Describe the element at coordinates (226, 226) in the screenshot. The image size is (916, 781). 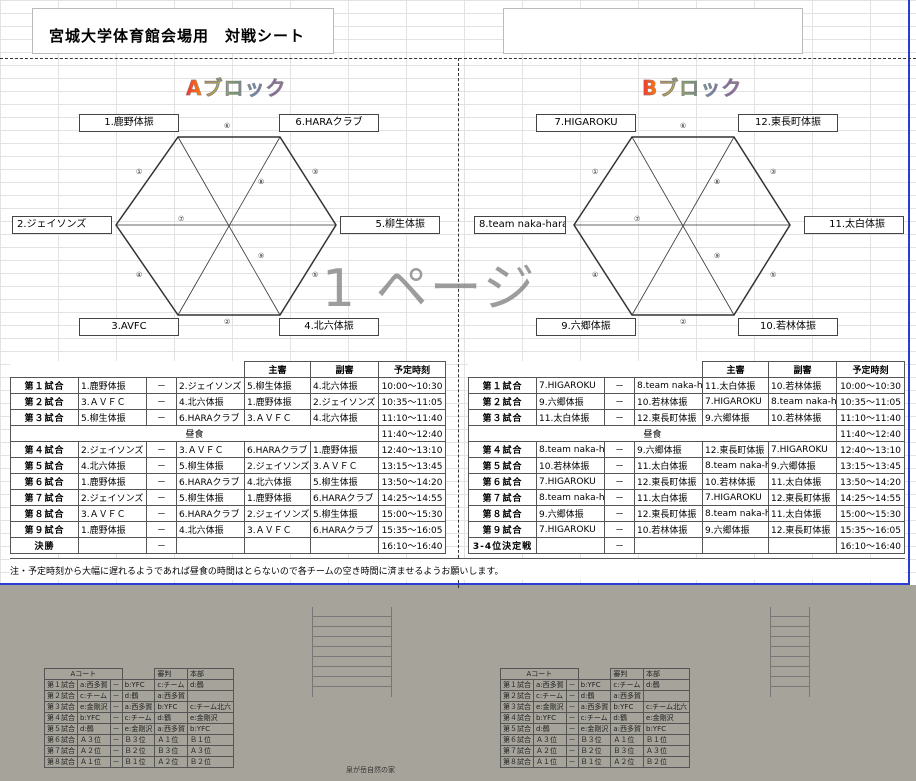
I see `block-a-hexagon` at that location.